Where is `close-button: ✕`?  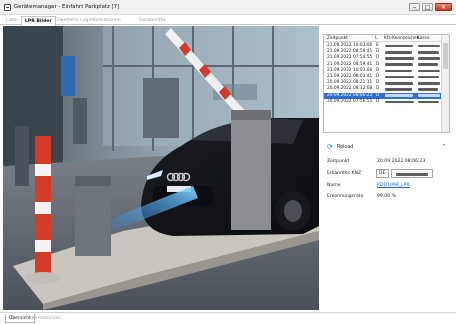
close-button: ✕ is located at coordinates (443, 7).